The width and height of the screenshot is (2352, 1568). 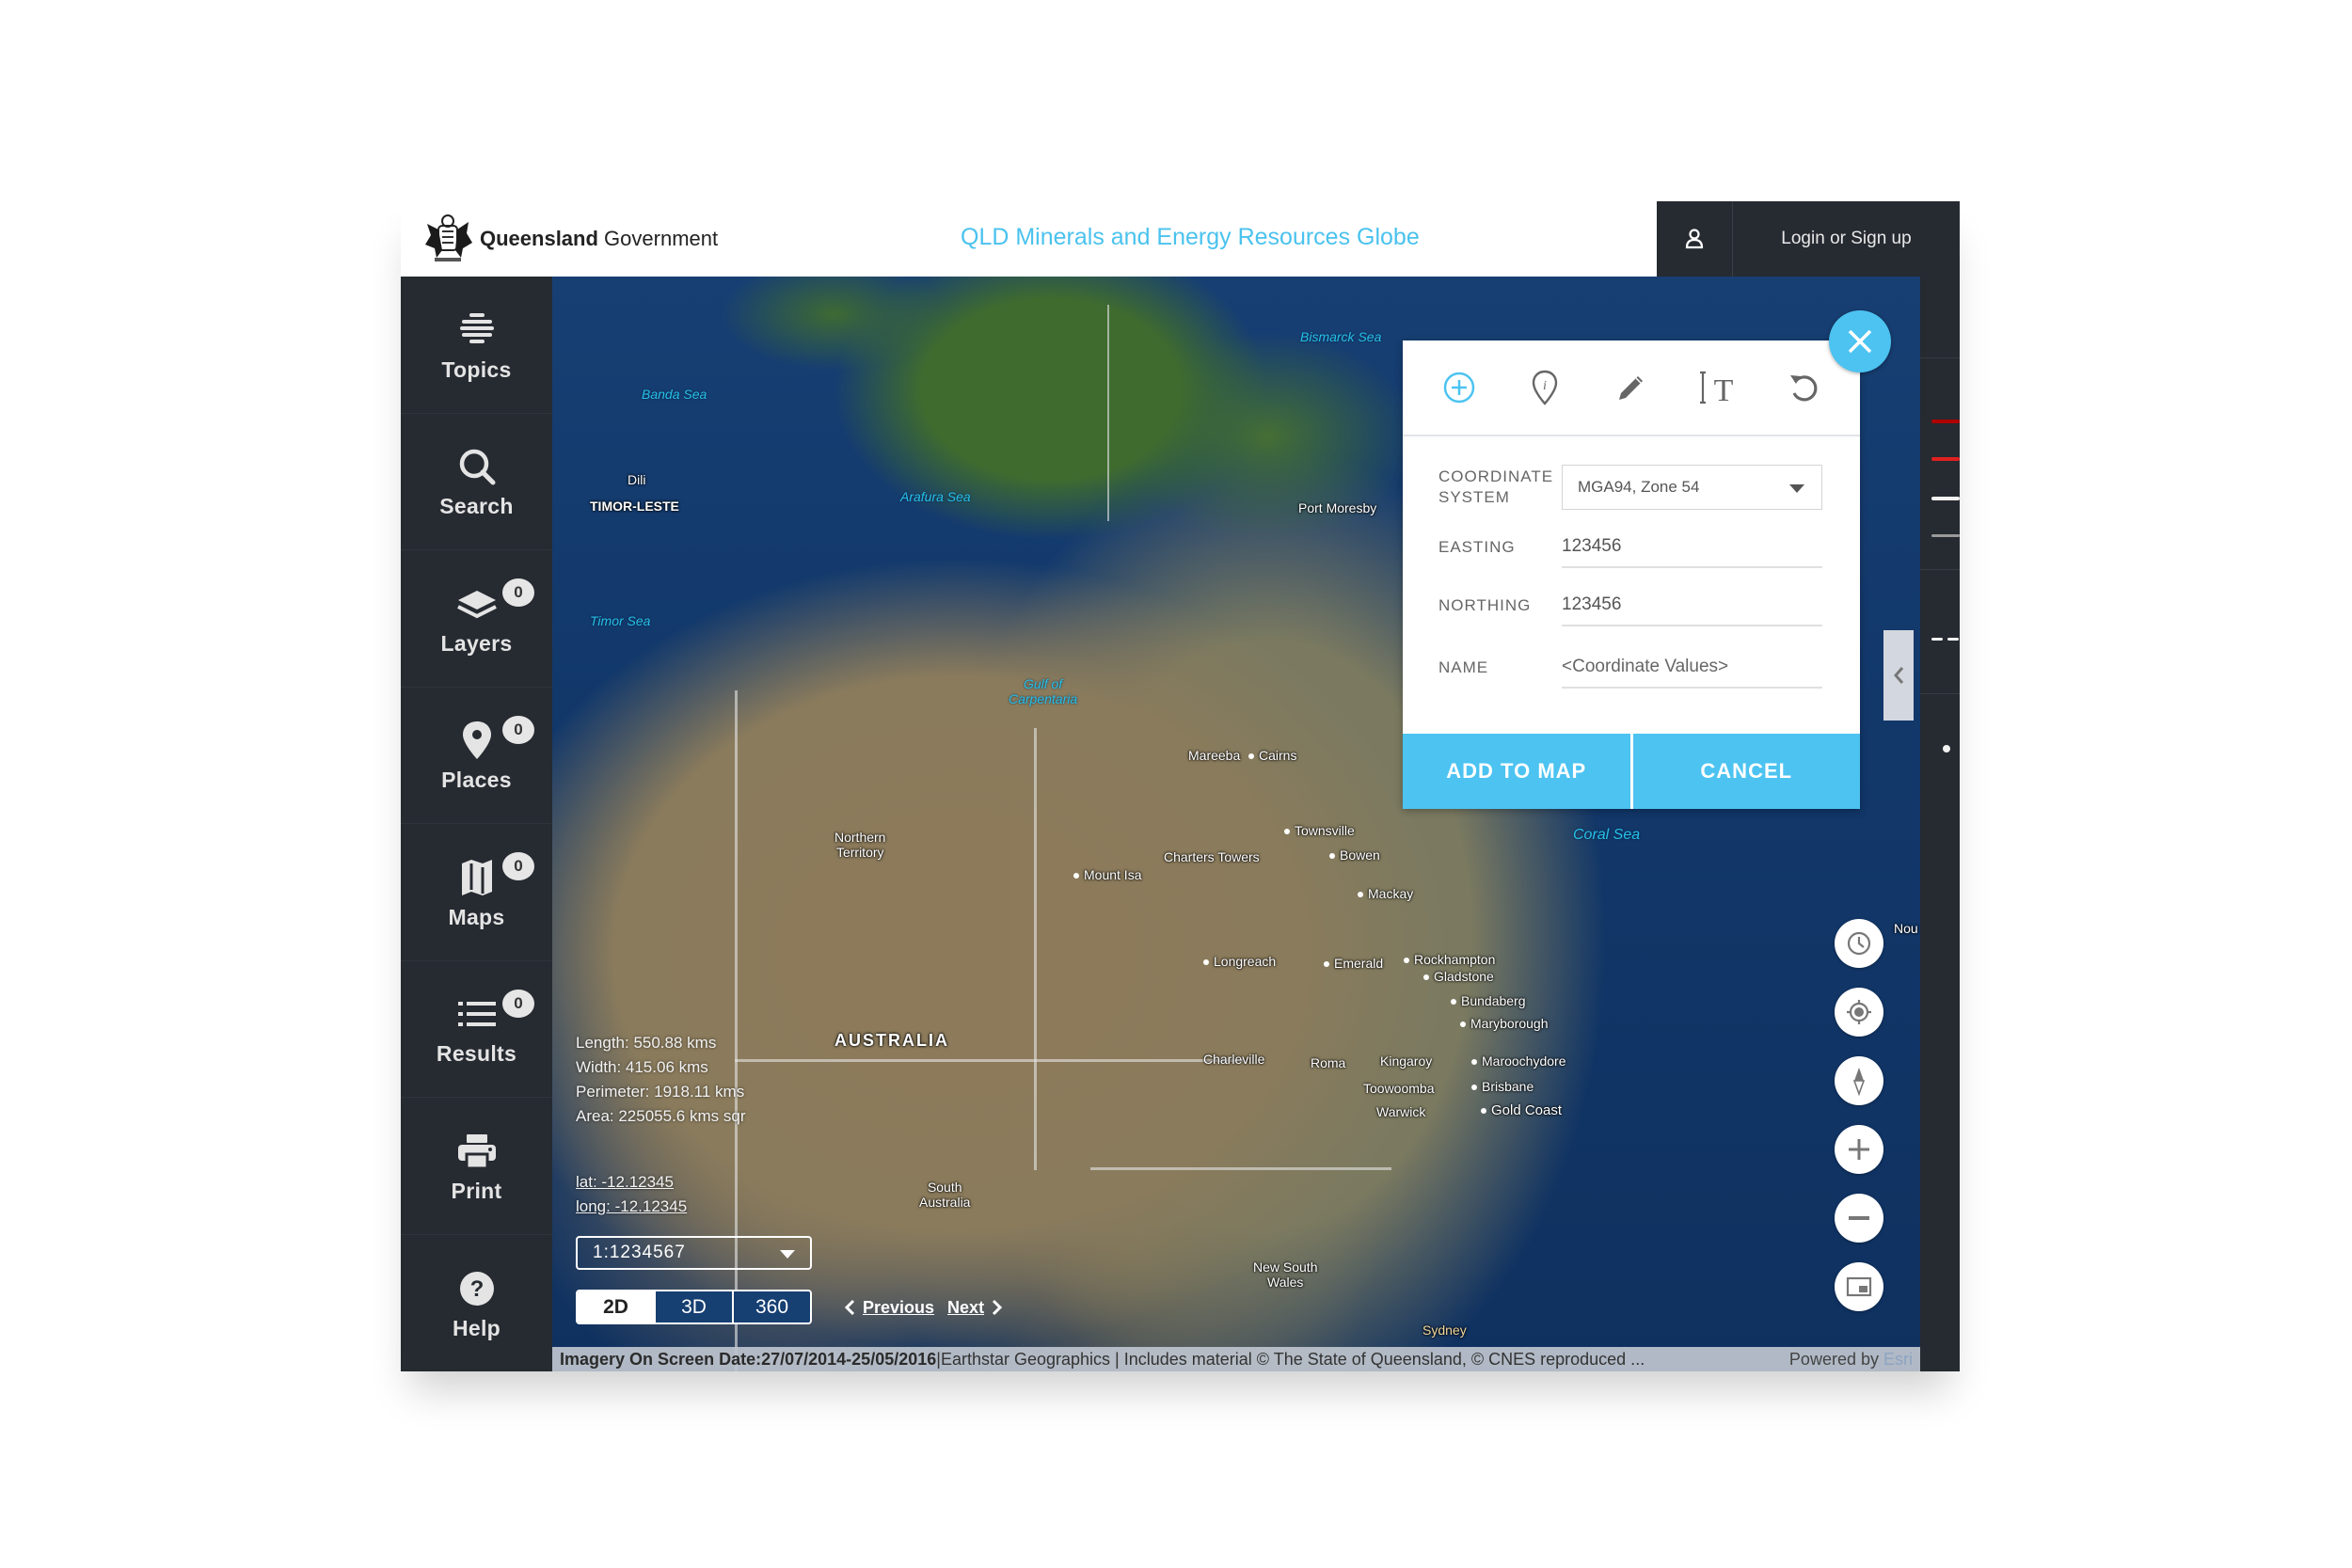 What do you see at coordinates (1516, 771) in the screenshot?
I see `add-to-map-button: ADD TO MAP` at bounding box center [1516, 771].